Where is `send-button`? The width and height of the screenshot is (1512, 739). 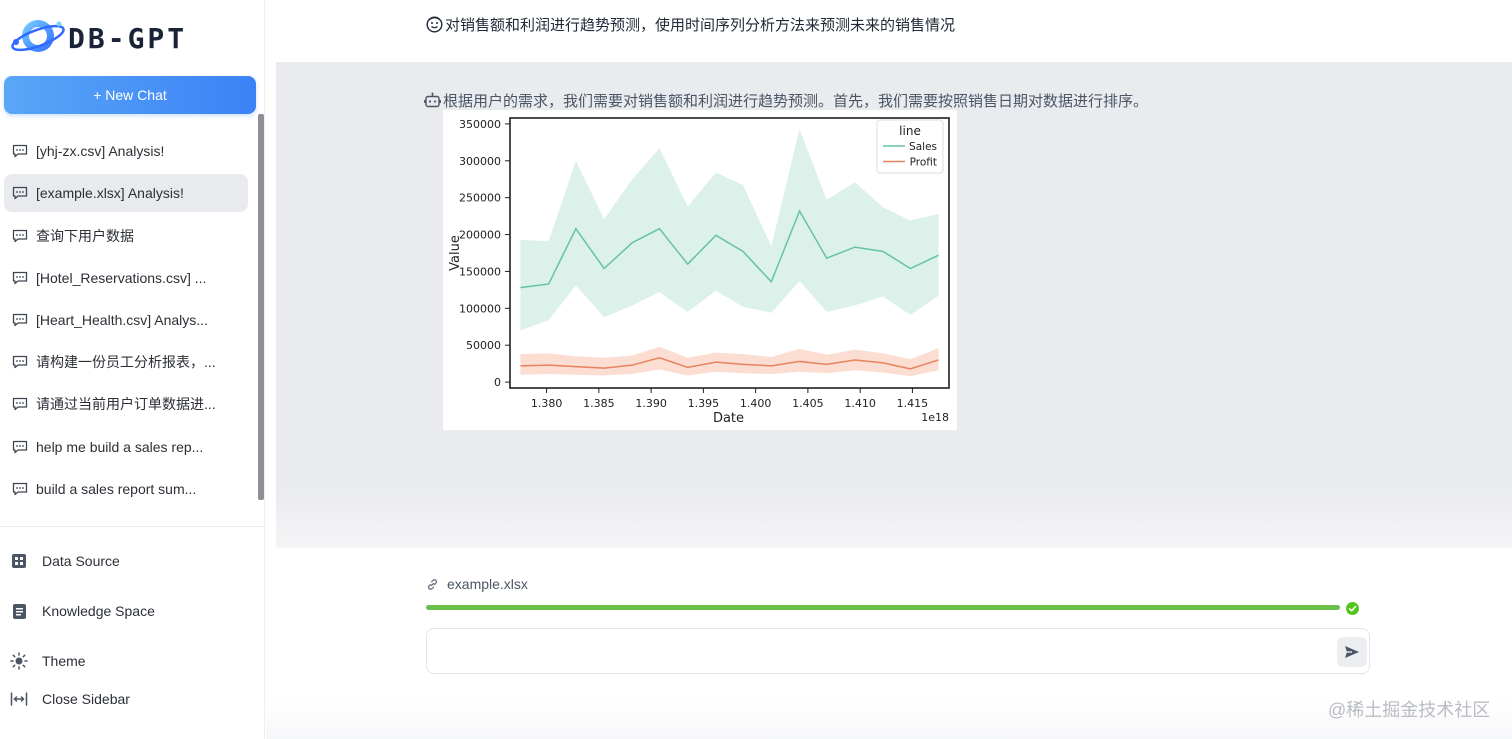 send-button is located at coordinates (1352, 652).